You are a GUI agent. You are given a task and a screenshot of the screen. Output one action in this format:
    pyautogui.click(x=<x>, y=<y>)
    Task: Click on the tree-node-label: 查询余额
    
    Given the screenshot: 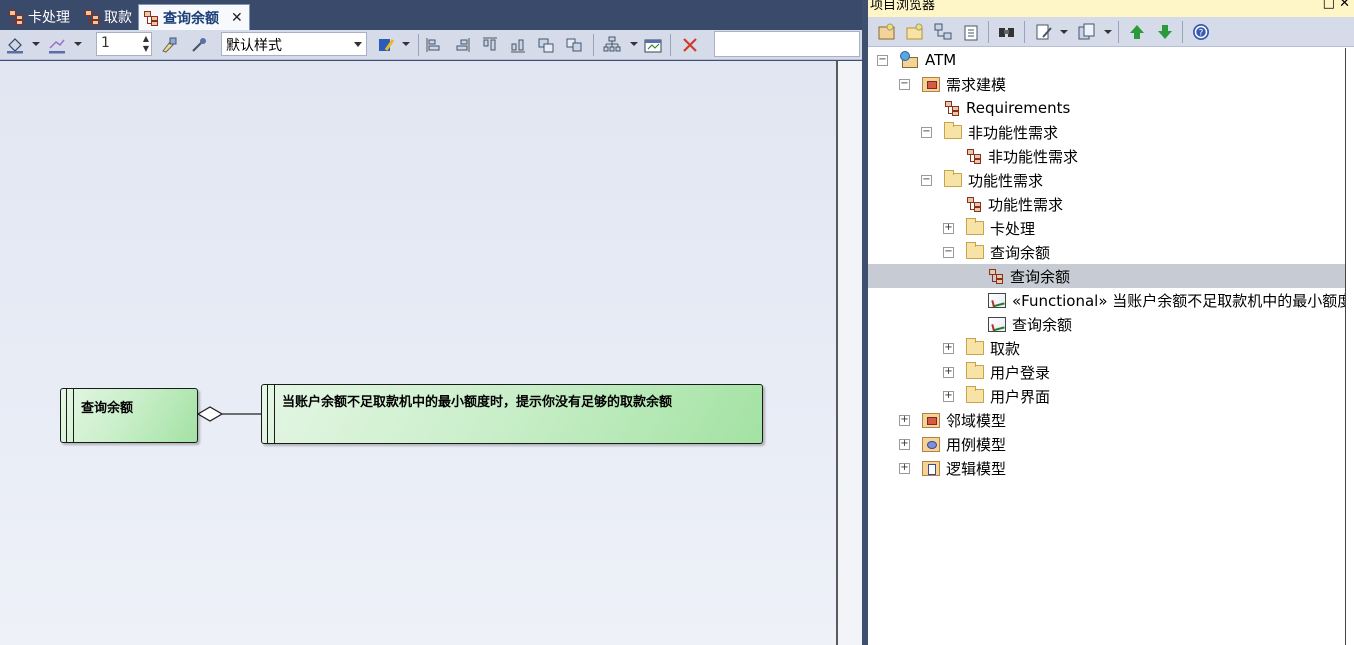 What is the action you would take?
    pyautogui.click(x=1040, y=276)
    